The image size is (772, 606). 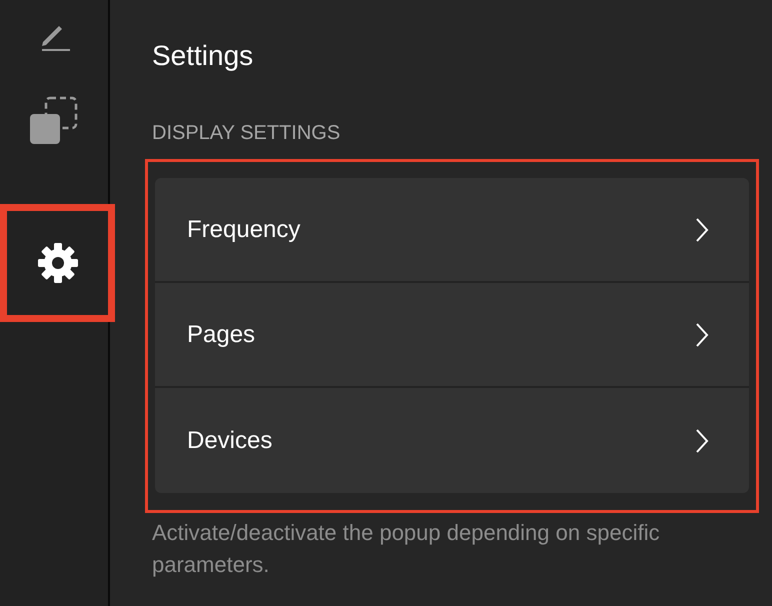 What do you see at coordinates (452, 230) in the screenshot?
I see `settings-row: Frequency` at bounding box center [452, 230].